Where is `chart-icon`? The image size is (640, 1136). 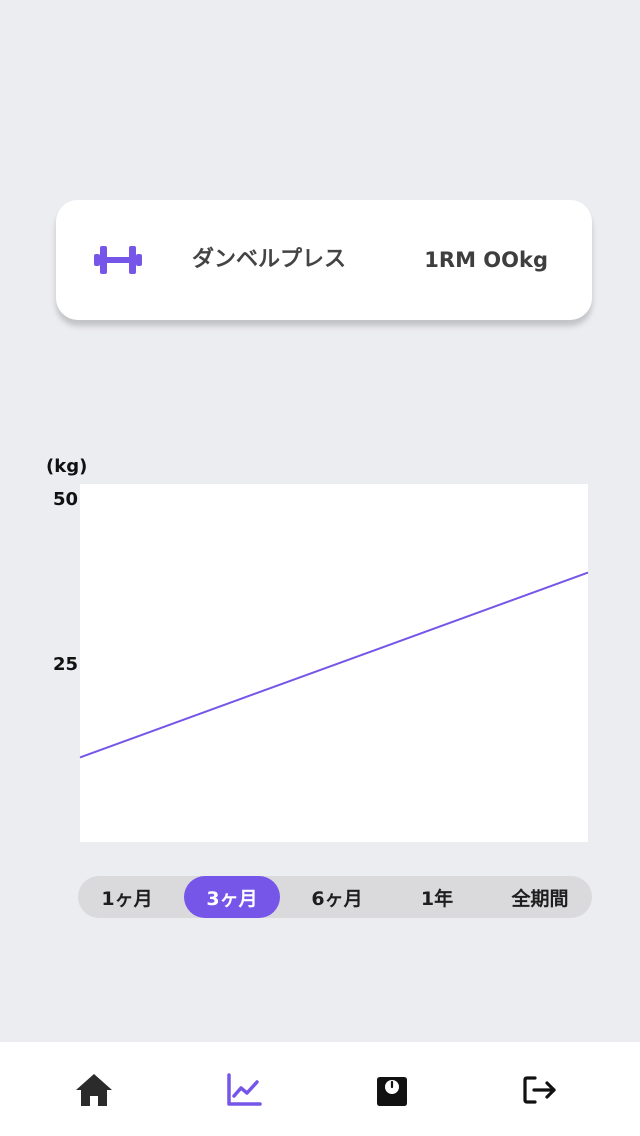
chart-icon is located at coordinates (244, 1089).